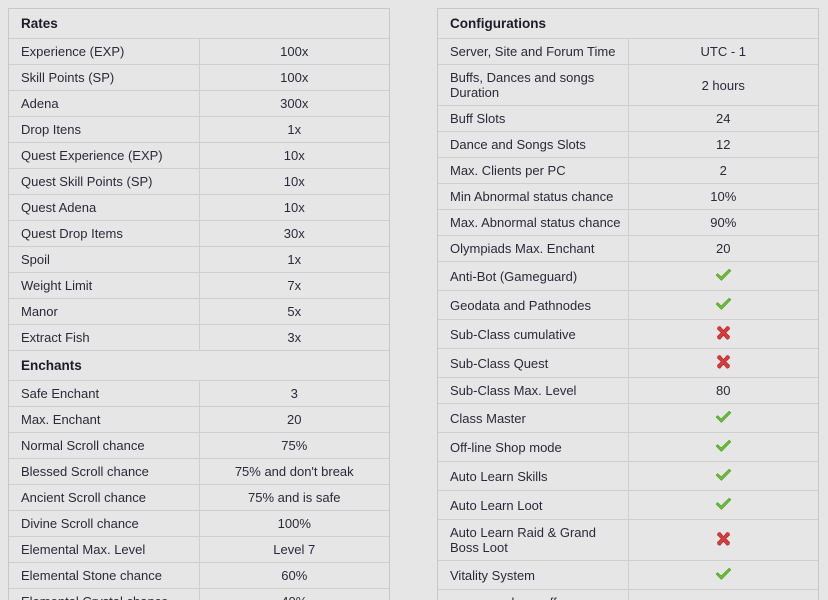  I want to click on row-value: 60%, so click(294, 575).